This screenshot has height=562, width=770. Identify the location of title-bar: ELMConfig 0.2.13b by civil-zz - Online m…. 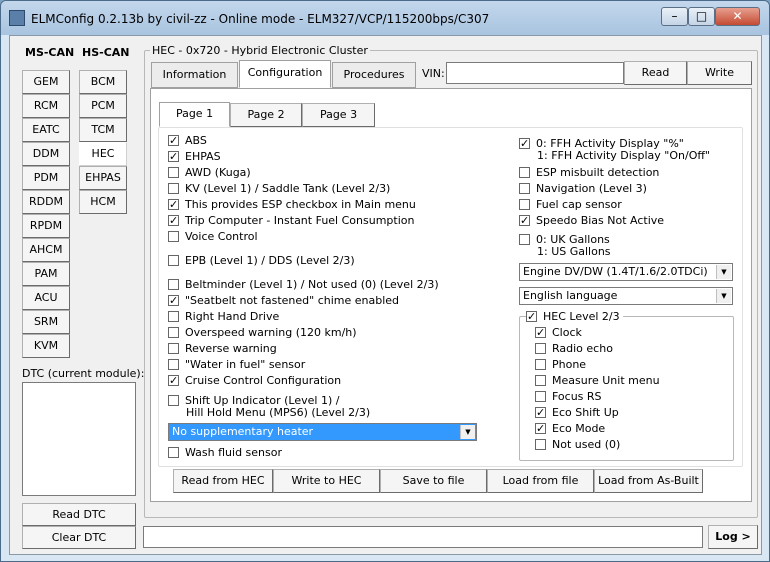
(385, 18).